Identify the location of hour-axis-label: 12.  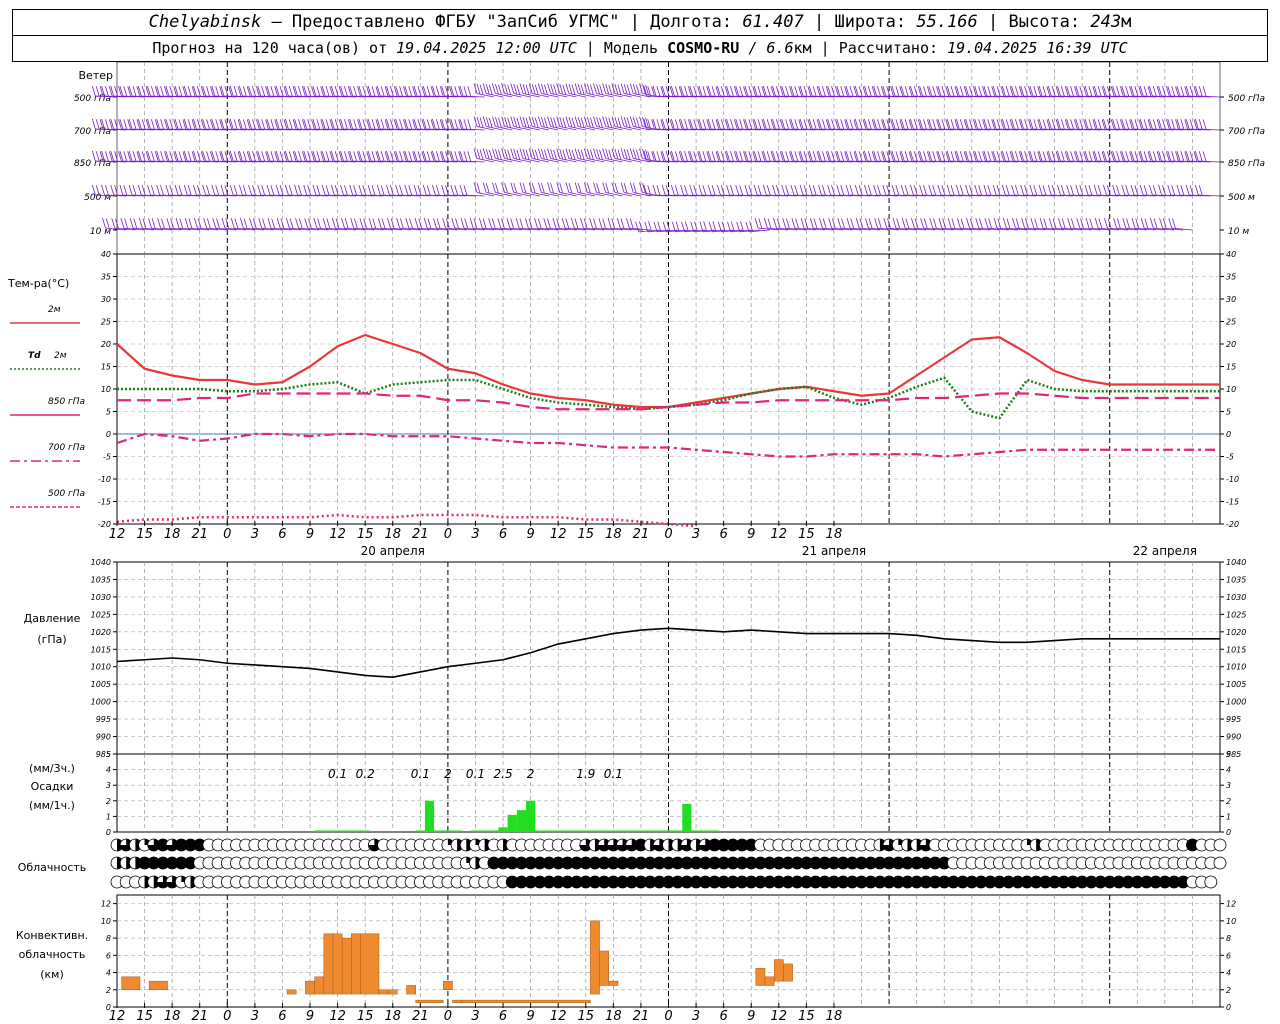
(117, 534).